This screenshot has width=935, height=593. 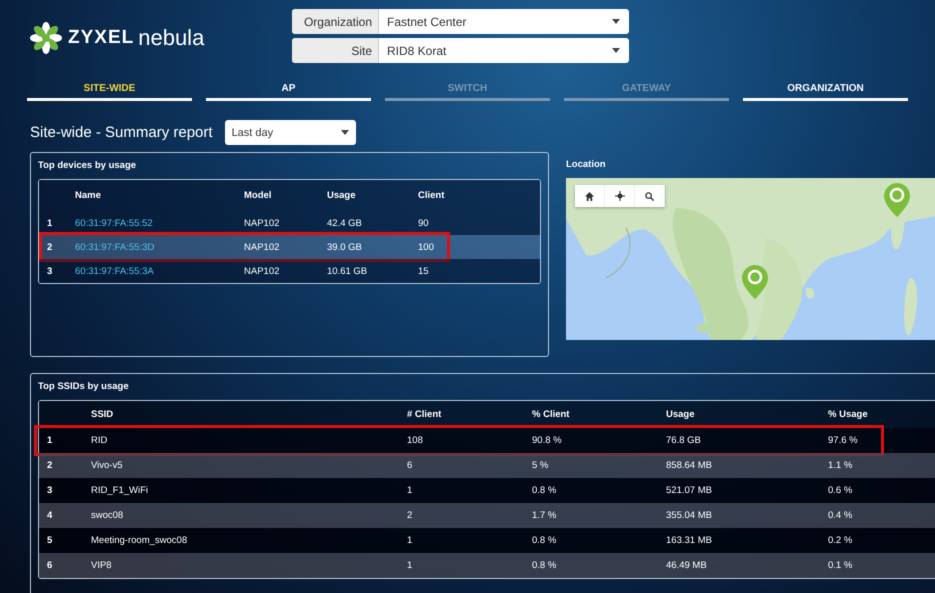 What do you see at coordinates (345, 223) in the screenshot?
I see `table-cell-text: 42.4 GB` at bounding box center [345, 223].